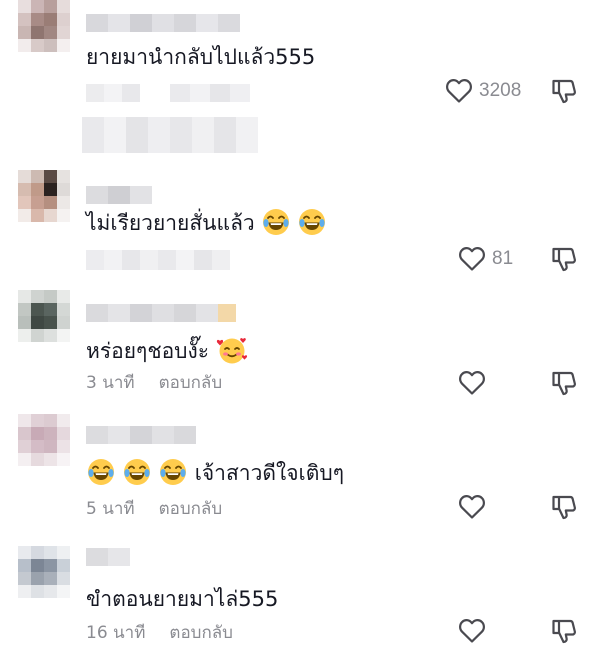  Describe the element at coordinates (148, 351) in the screenshot. I see `comment-text-content: หร่อยๆชอบงั๊ะ` at that location.